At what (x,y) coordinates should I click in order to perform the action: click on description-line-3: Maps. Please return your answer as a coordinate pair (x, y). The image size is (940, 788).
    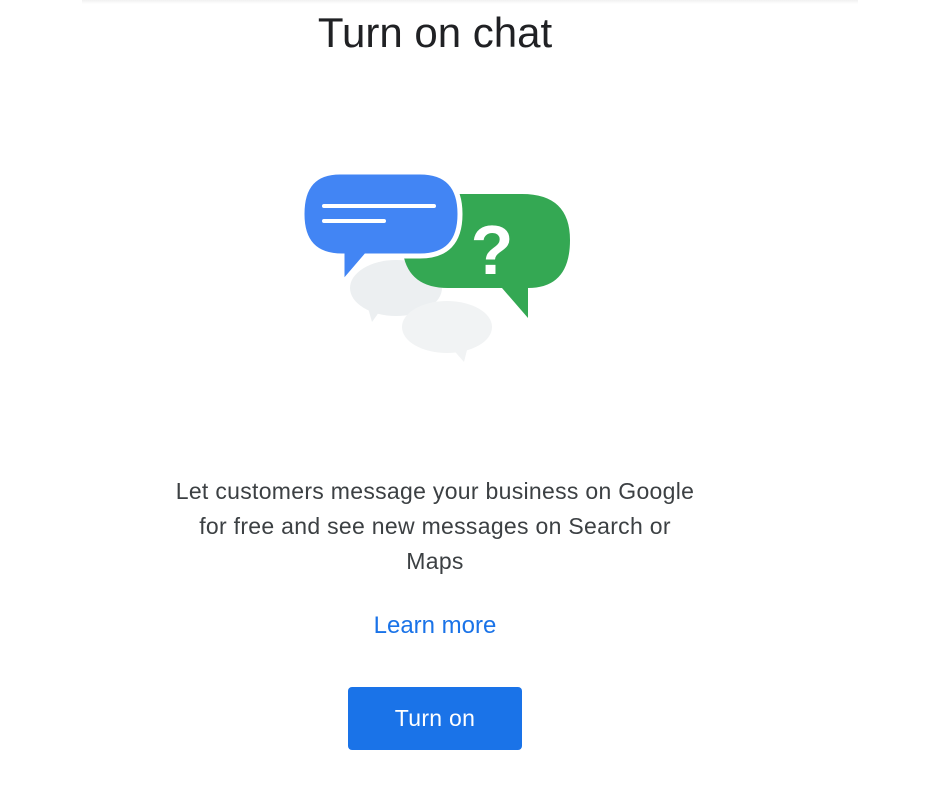
    Looking at the image, I should click on (435, 561).